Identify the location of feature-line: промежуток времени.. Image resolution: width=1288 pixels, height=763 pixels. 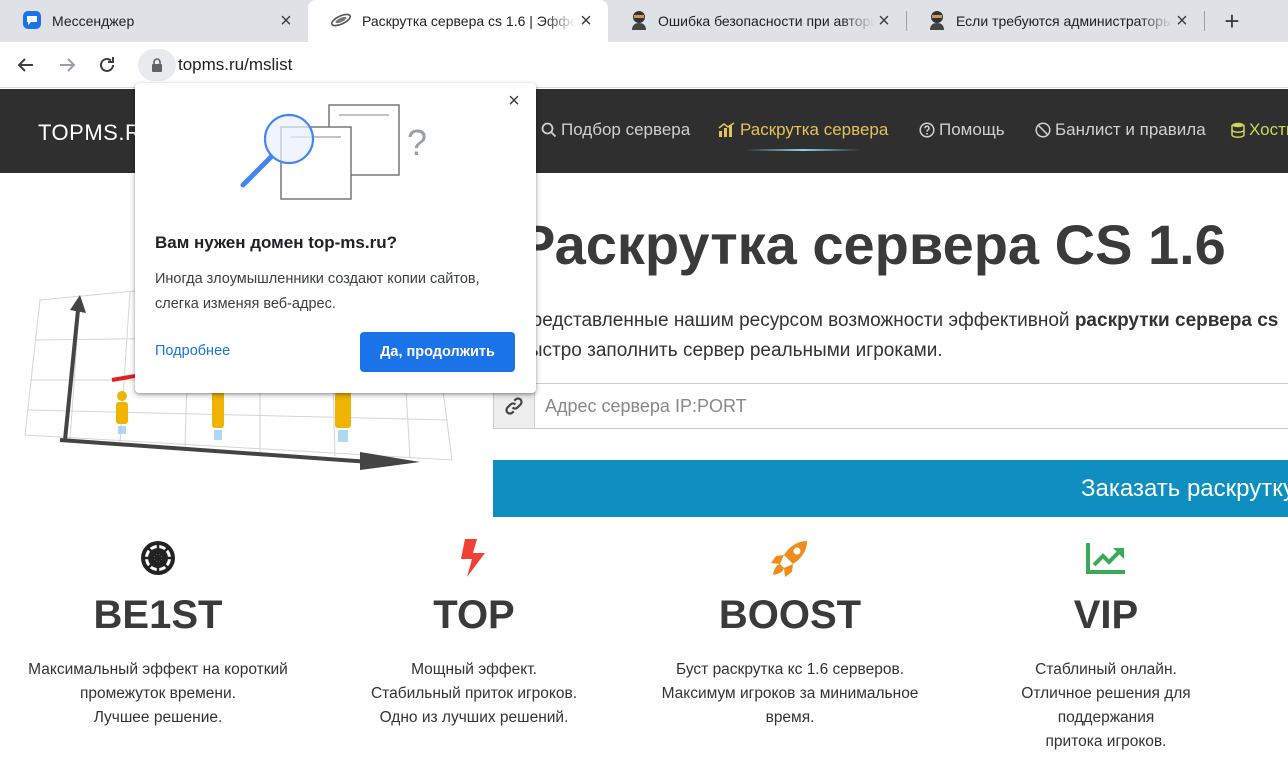
(158, 693).